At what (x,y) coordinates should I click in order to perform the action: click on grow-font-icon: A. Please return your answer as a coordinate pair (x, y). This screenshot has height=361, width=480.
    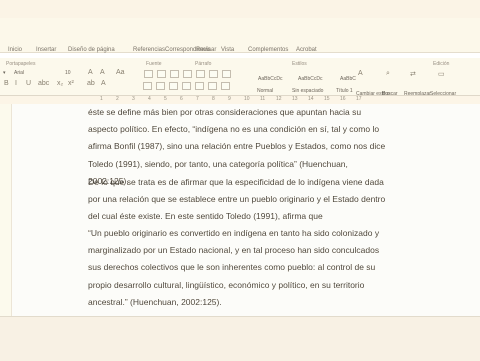
    Looking at the image, I should click on (90, 72).